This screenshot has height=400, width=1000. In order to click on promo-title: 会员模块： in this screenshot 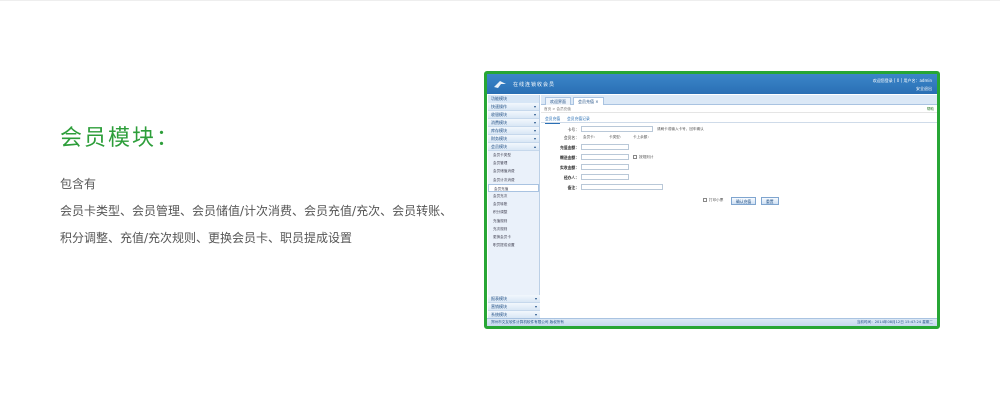, I will do `click(120, 138)`.